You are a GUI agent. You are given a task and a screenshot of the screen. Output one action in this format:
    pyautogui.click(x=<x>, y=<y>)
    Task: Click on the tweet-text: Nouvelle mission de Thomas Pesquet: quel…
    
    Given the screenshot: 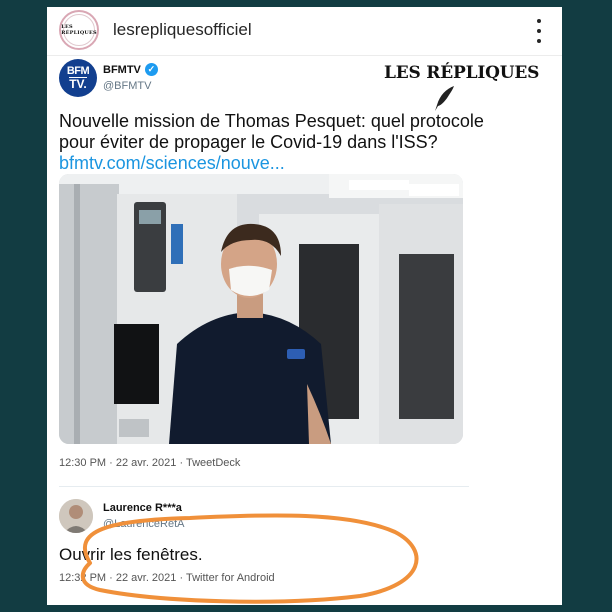 What is the action you would take?
    pyautogui.click(x=271, y=131)
    